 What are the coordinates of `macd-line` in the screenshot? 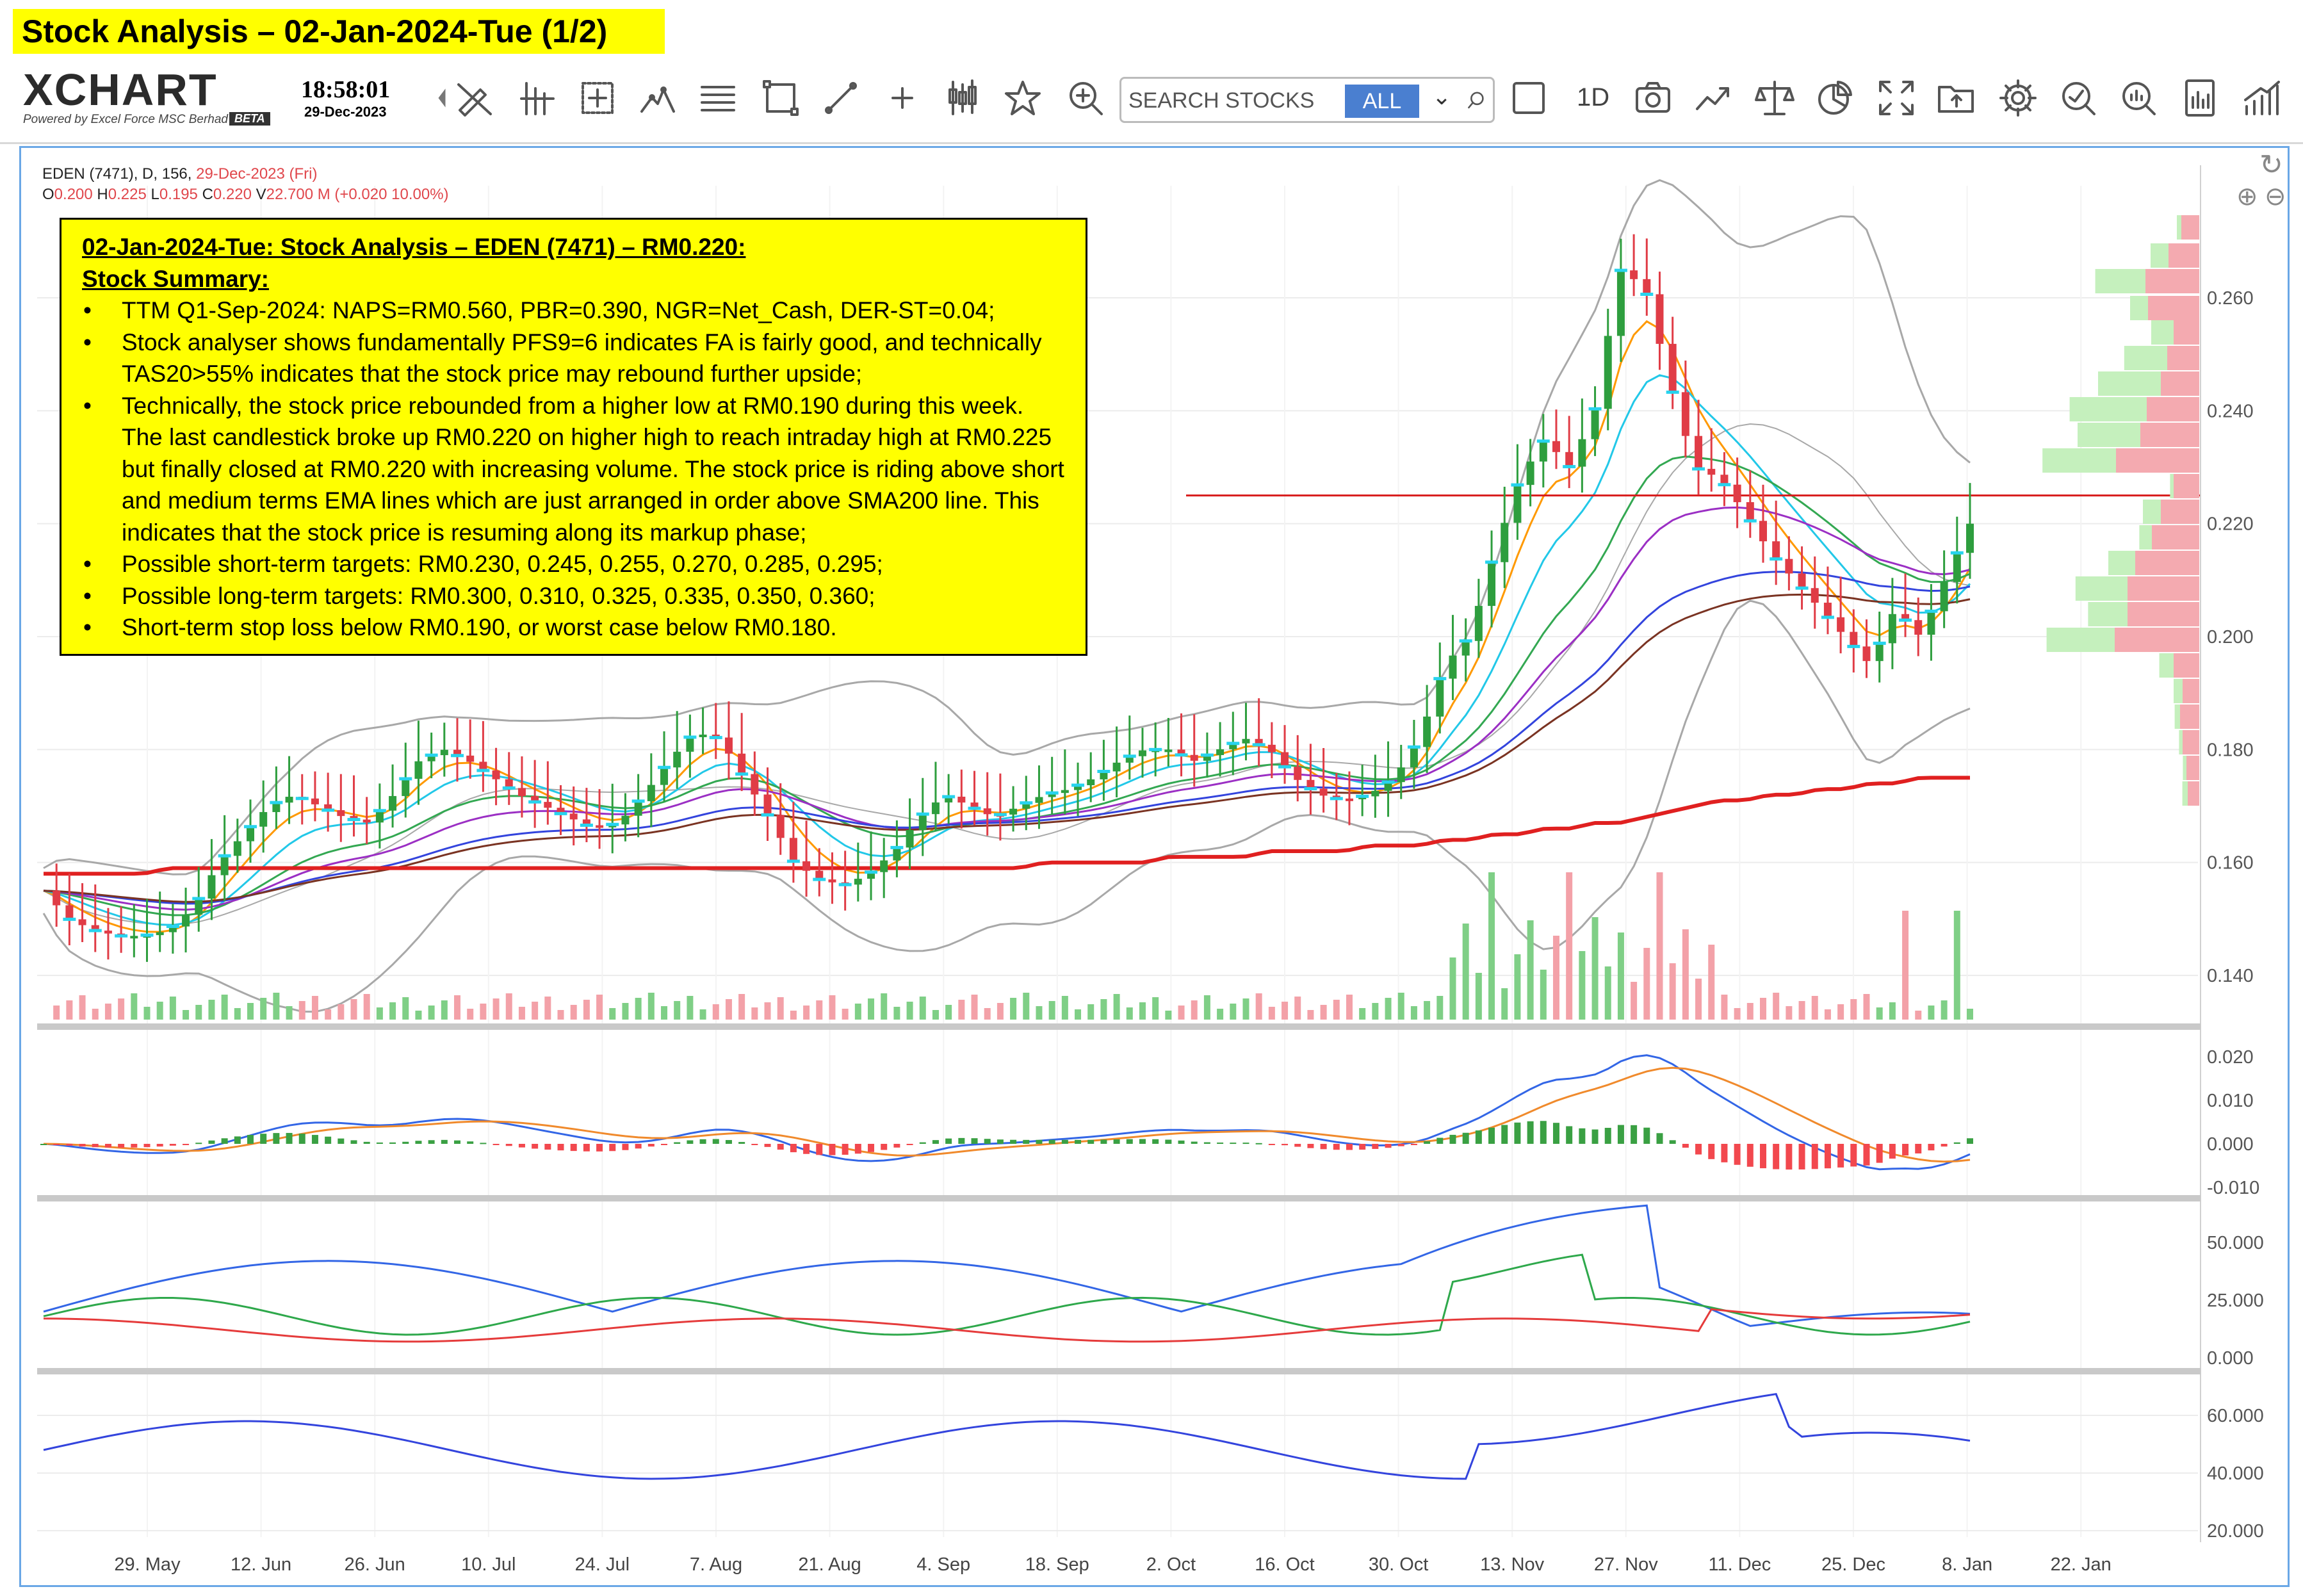 It's located at (1007, 1112).